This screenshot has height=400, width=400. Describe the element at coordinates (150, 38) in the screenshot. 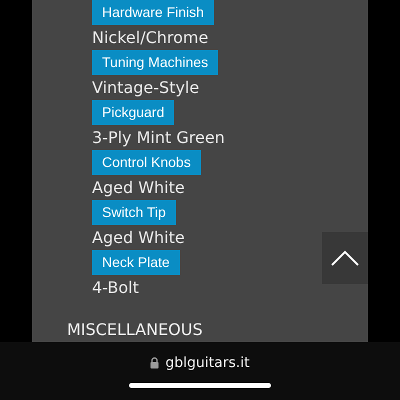

I see `spec-value: Nickel/Chrome` at that location.